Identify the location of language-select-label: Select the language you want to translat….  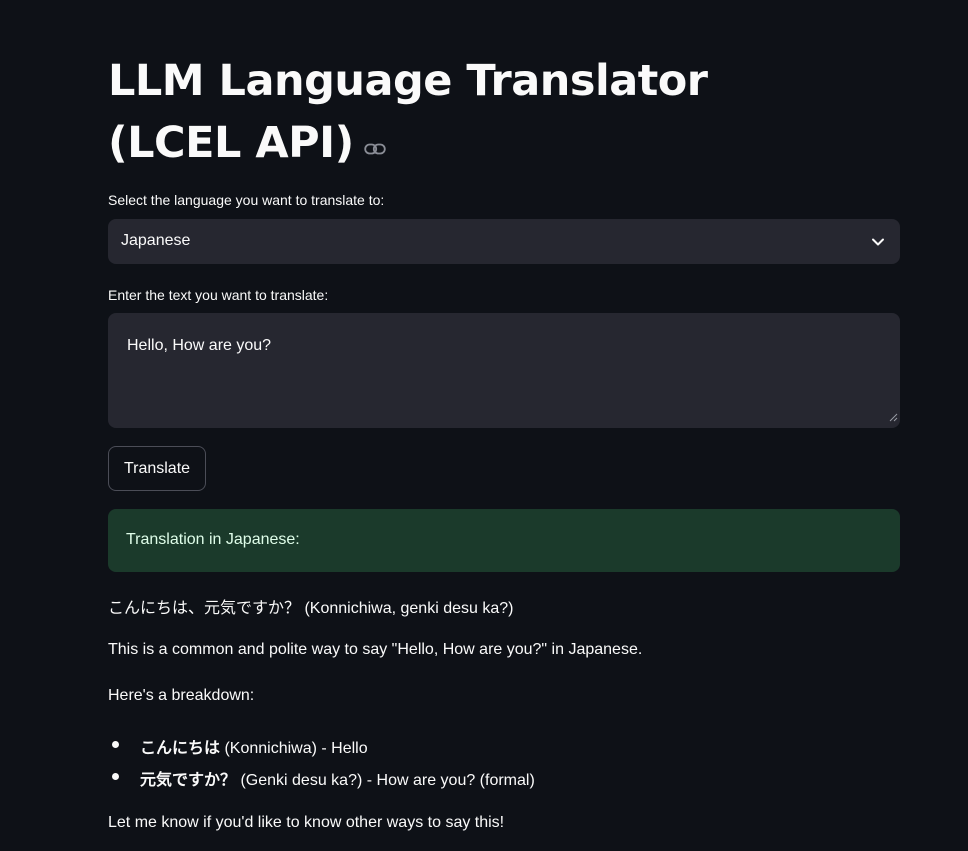
(246, 200).